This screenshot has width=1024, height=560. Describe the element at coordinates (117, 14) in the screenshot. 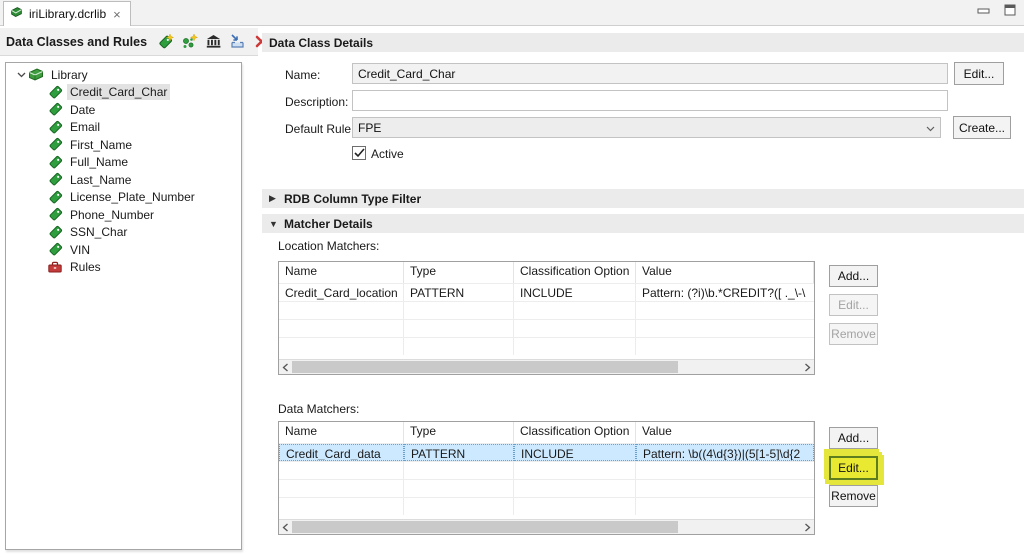

I see `close-icon: ×` at that location.